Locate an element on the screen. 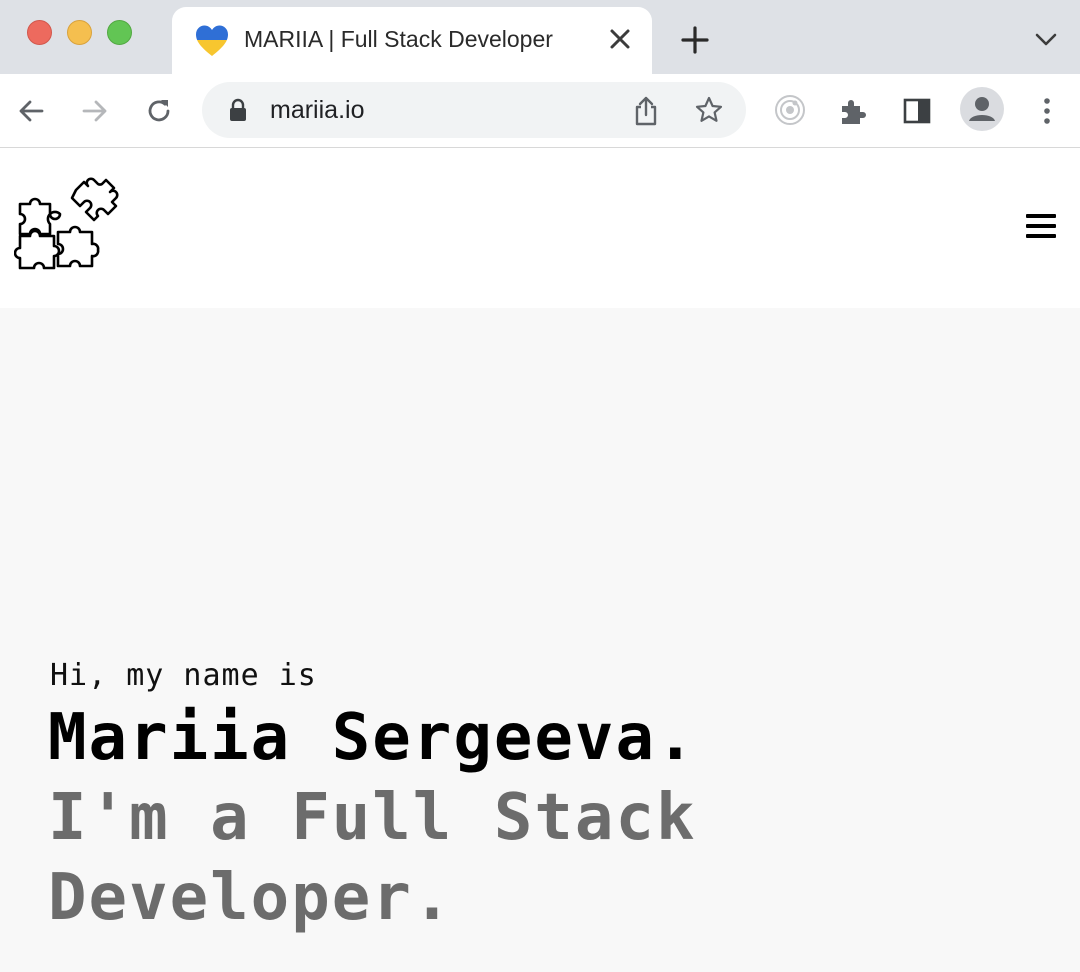 The width and height of the screenshot is (1080, 972). browser-toolbar: mariia.io is located at coordinates (540, 111).